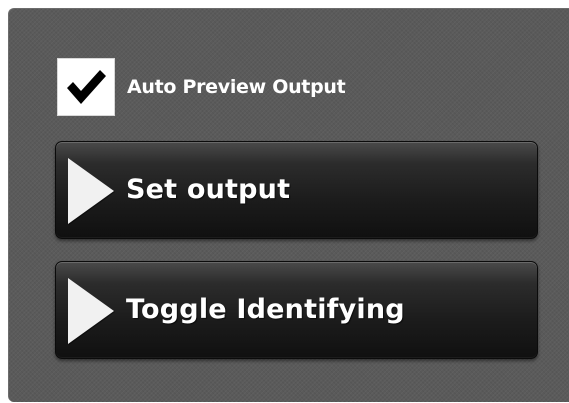  Describe the element at coordinates (236, 87) in the screenshot. I see `auto-preview-label: Auto Preview Output` at that location.